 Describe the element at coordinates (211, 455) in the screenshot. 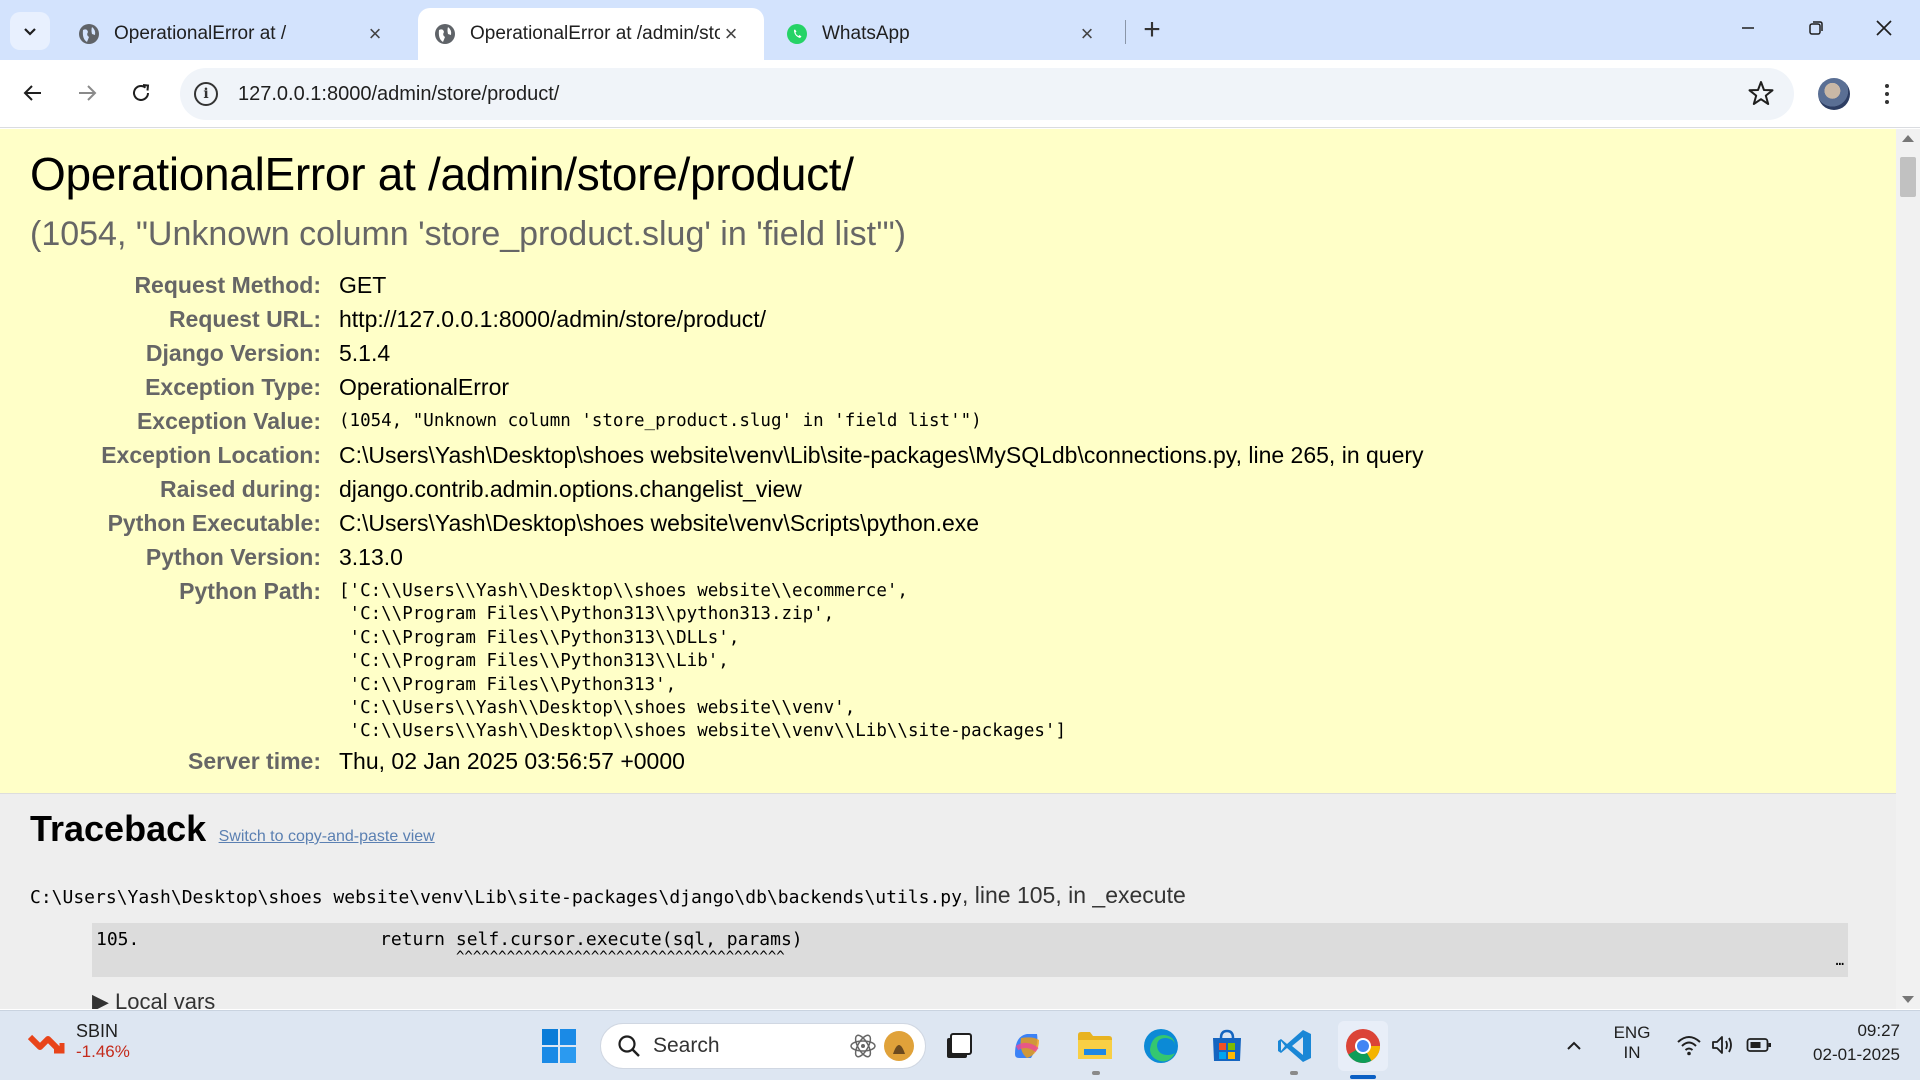

I see `meta-label: Exception Location:` at that location.